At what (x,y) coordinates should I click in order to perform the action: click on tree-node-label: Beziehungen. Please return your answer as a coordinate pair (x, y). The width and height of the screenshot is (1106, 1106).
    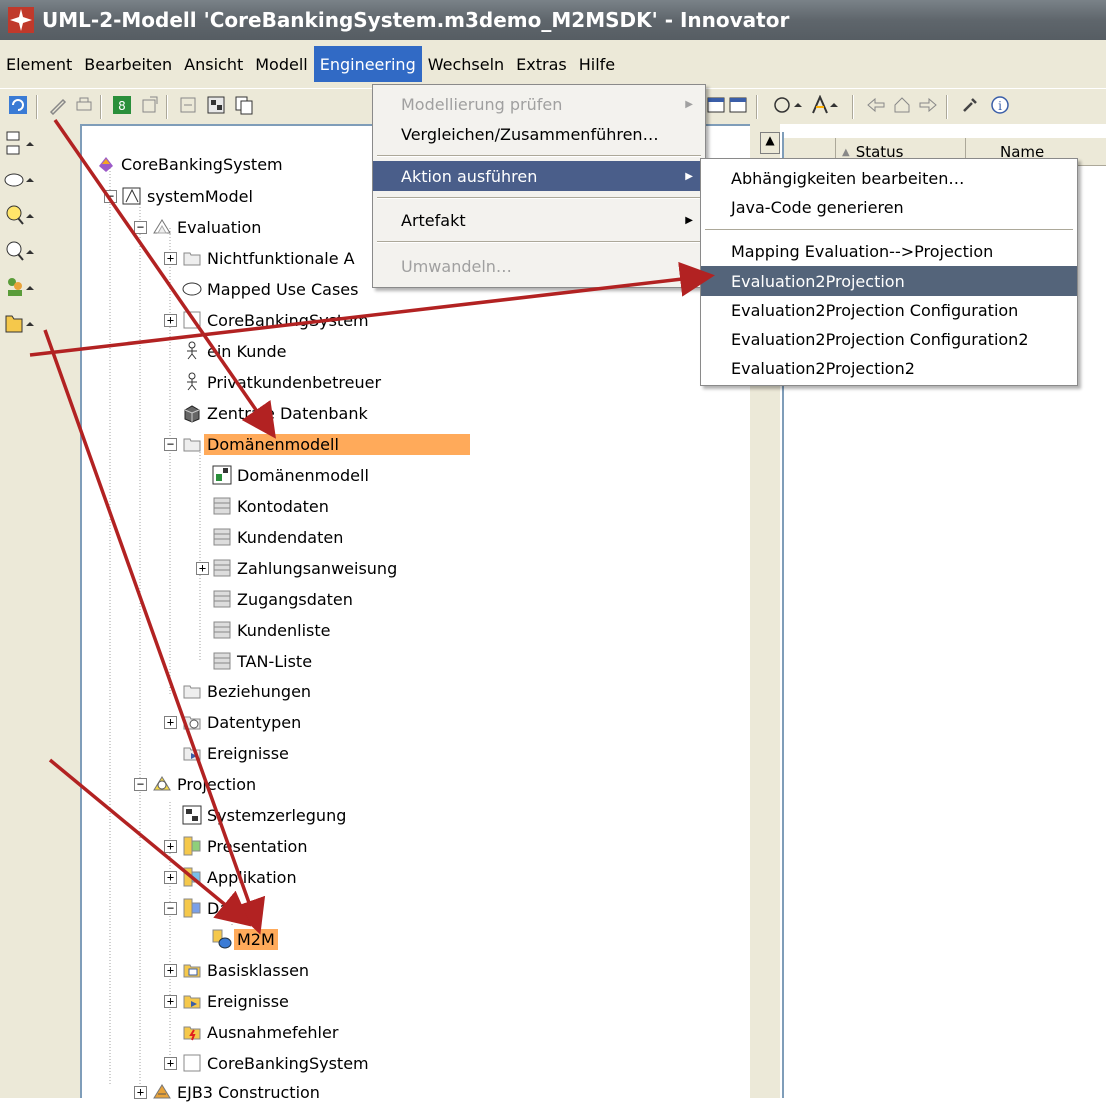
    Looking at the image, I should click on (259, 691).